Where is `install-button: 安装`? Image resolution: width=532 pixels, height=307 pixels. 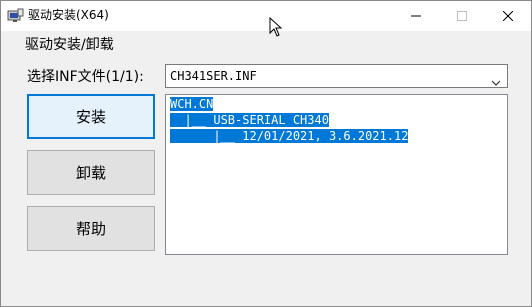
install-button: 安装 is located at coordinates (91, 116).